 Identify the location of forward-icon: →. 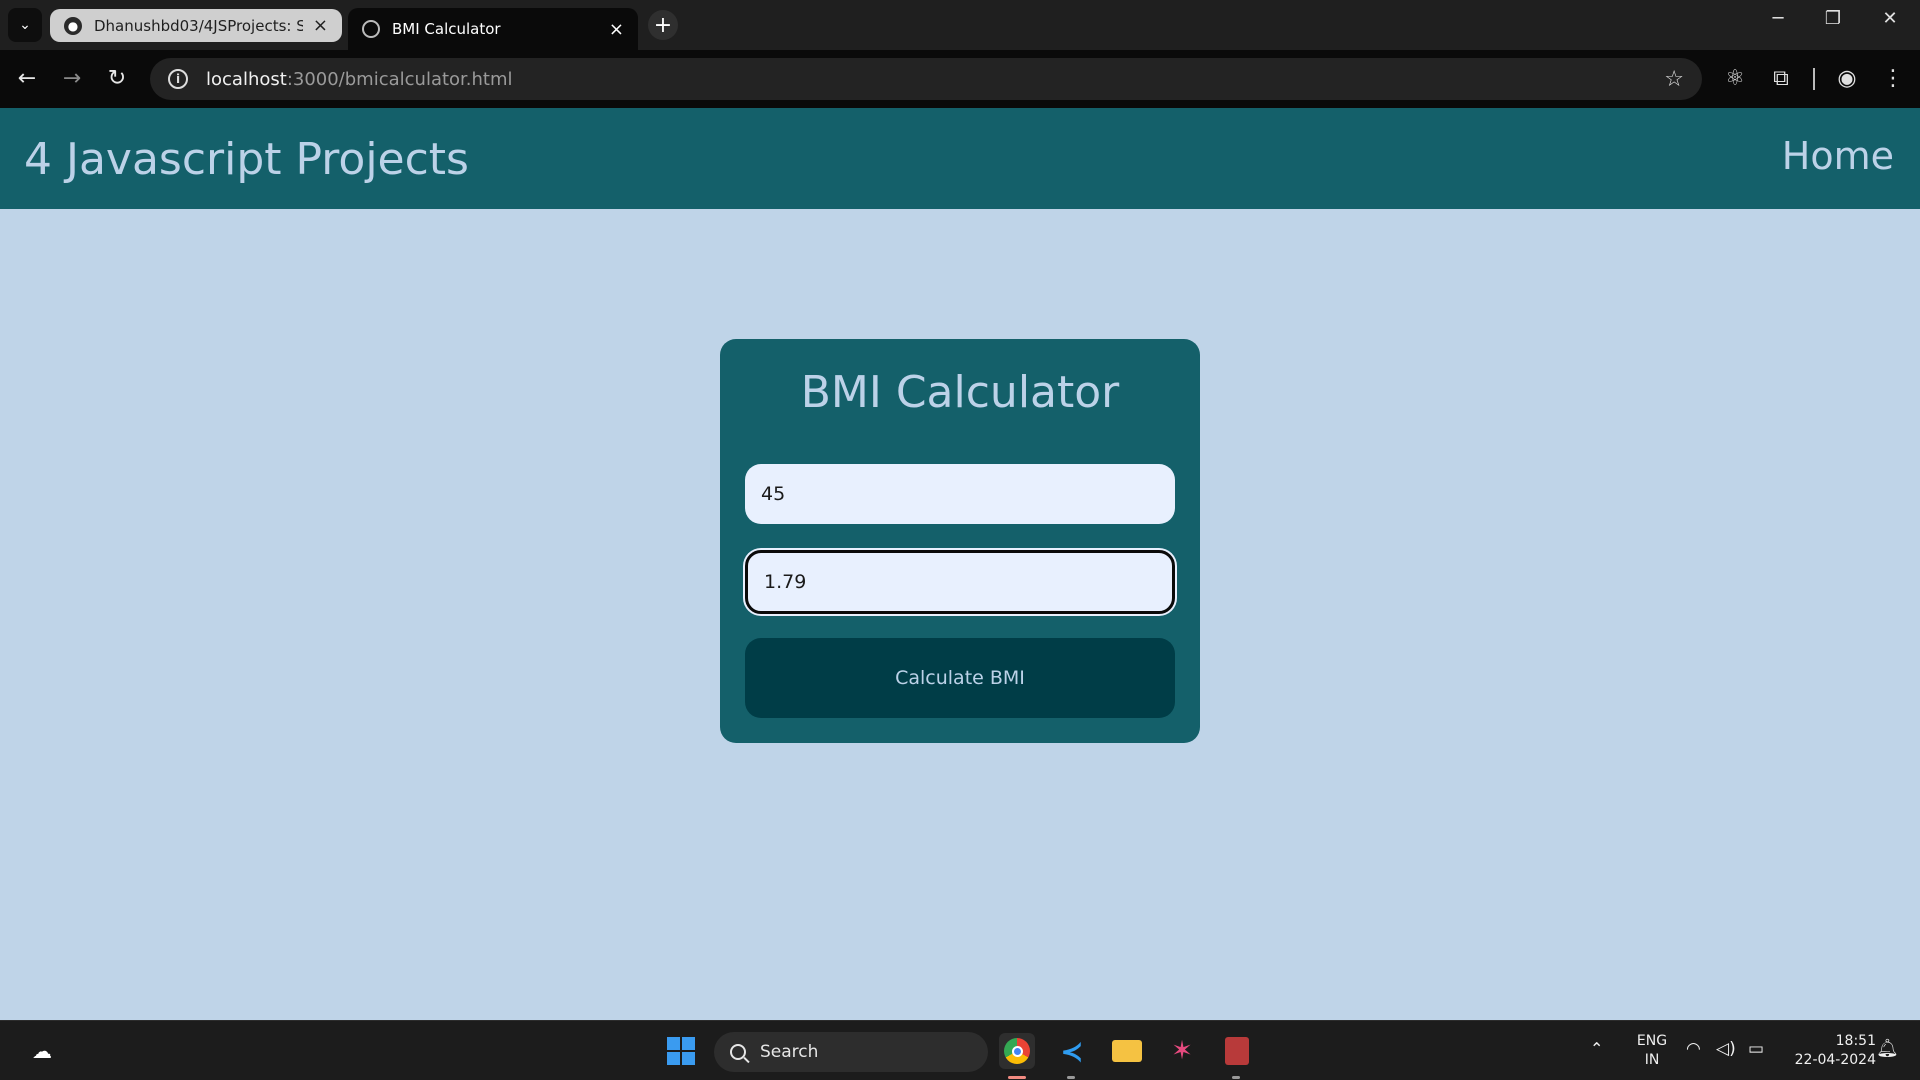
(72, 78).